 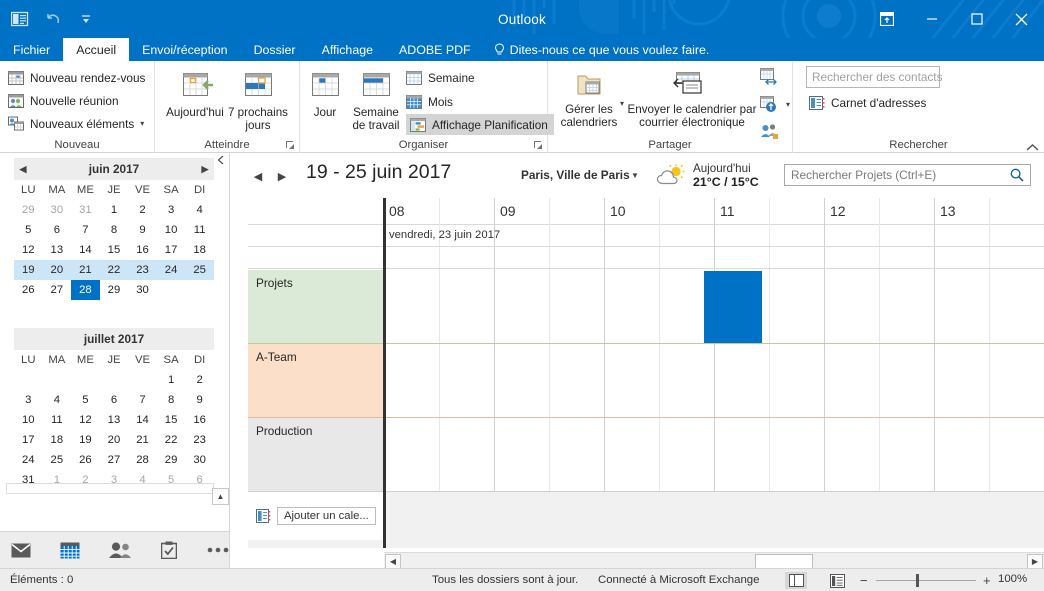 I want to click on tab-dossier: Dossier, so click(x=275, y=49).